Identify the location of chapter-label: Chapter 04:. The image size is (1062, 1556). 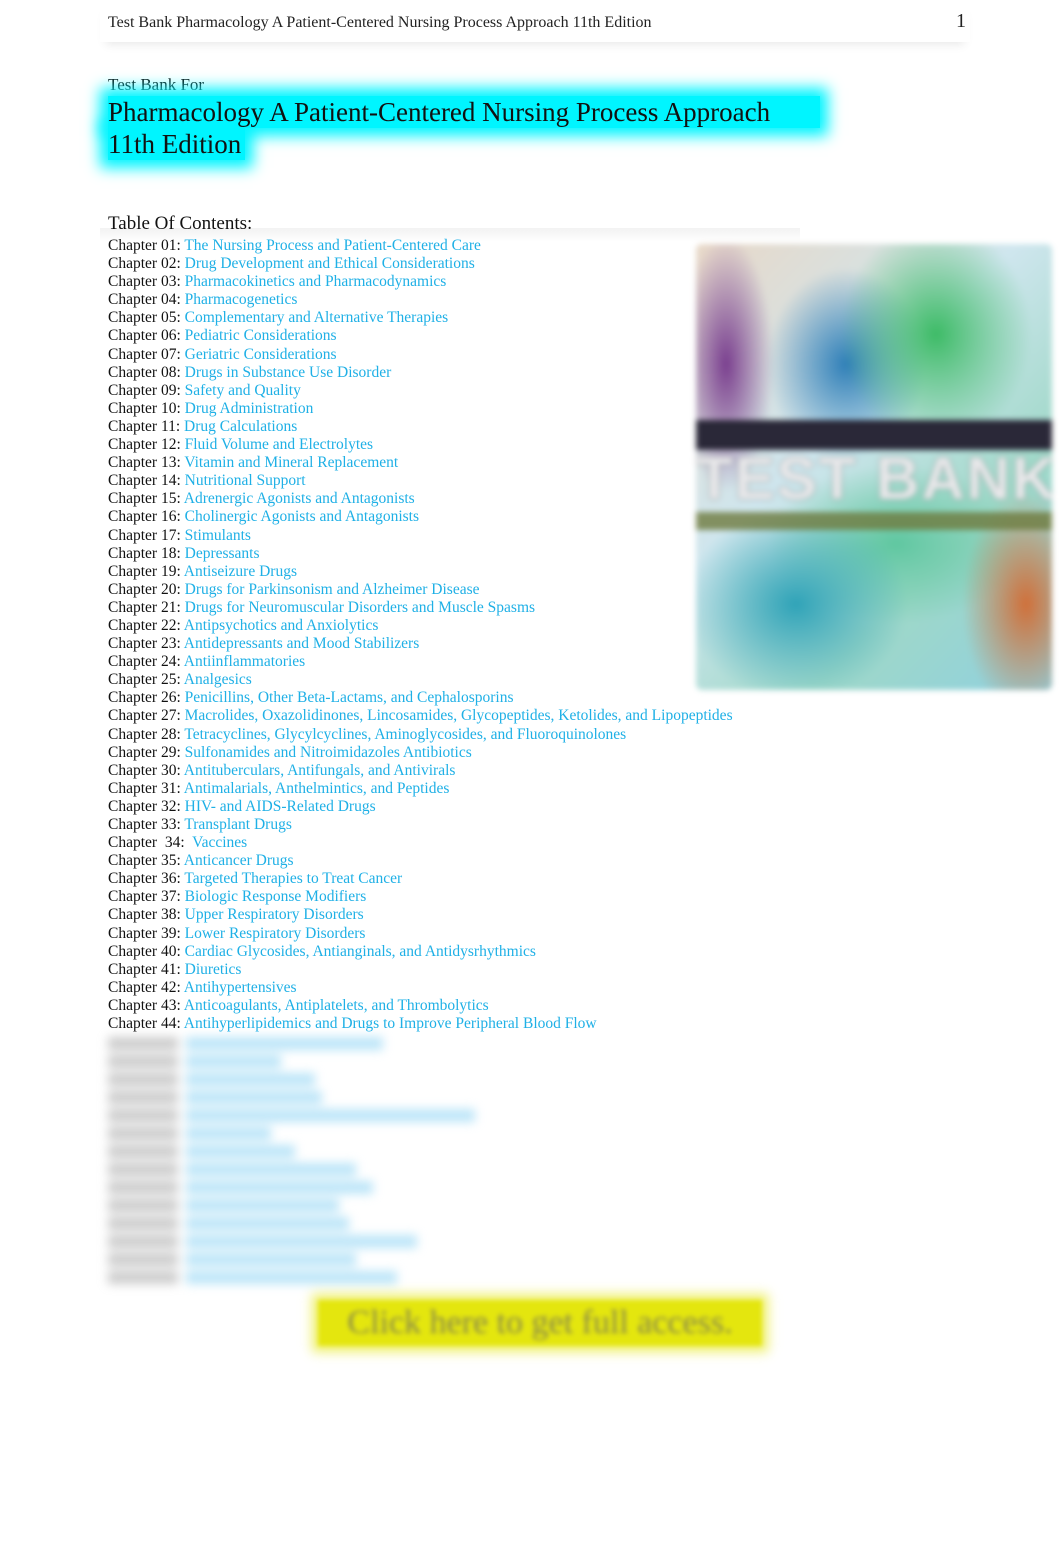
(146, 300).